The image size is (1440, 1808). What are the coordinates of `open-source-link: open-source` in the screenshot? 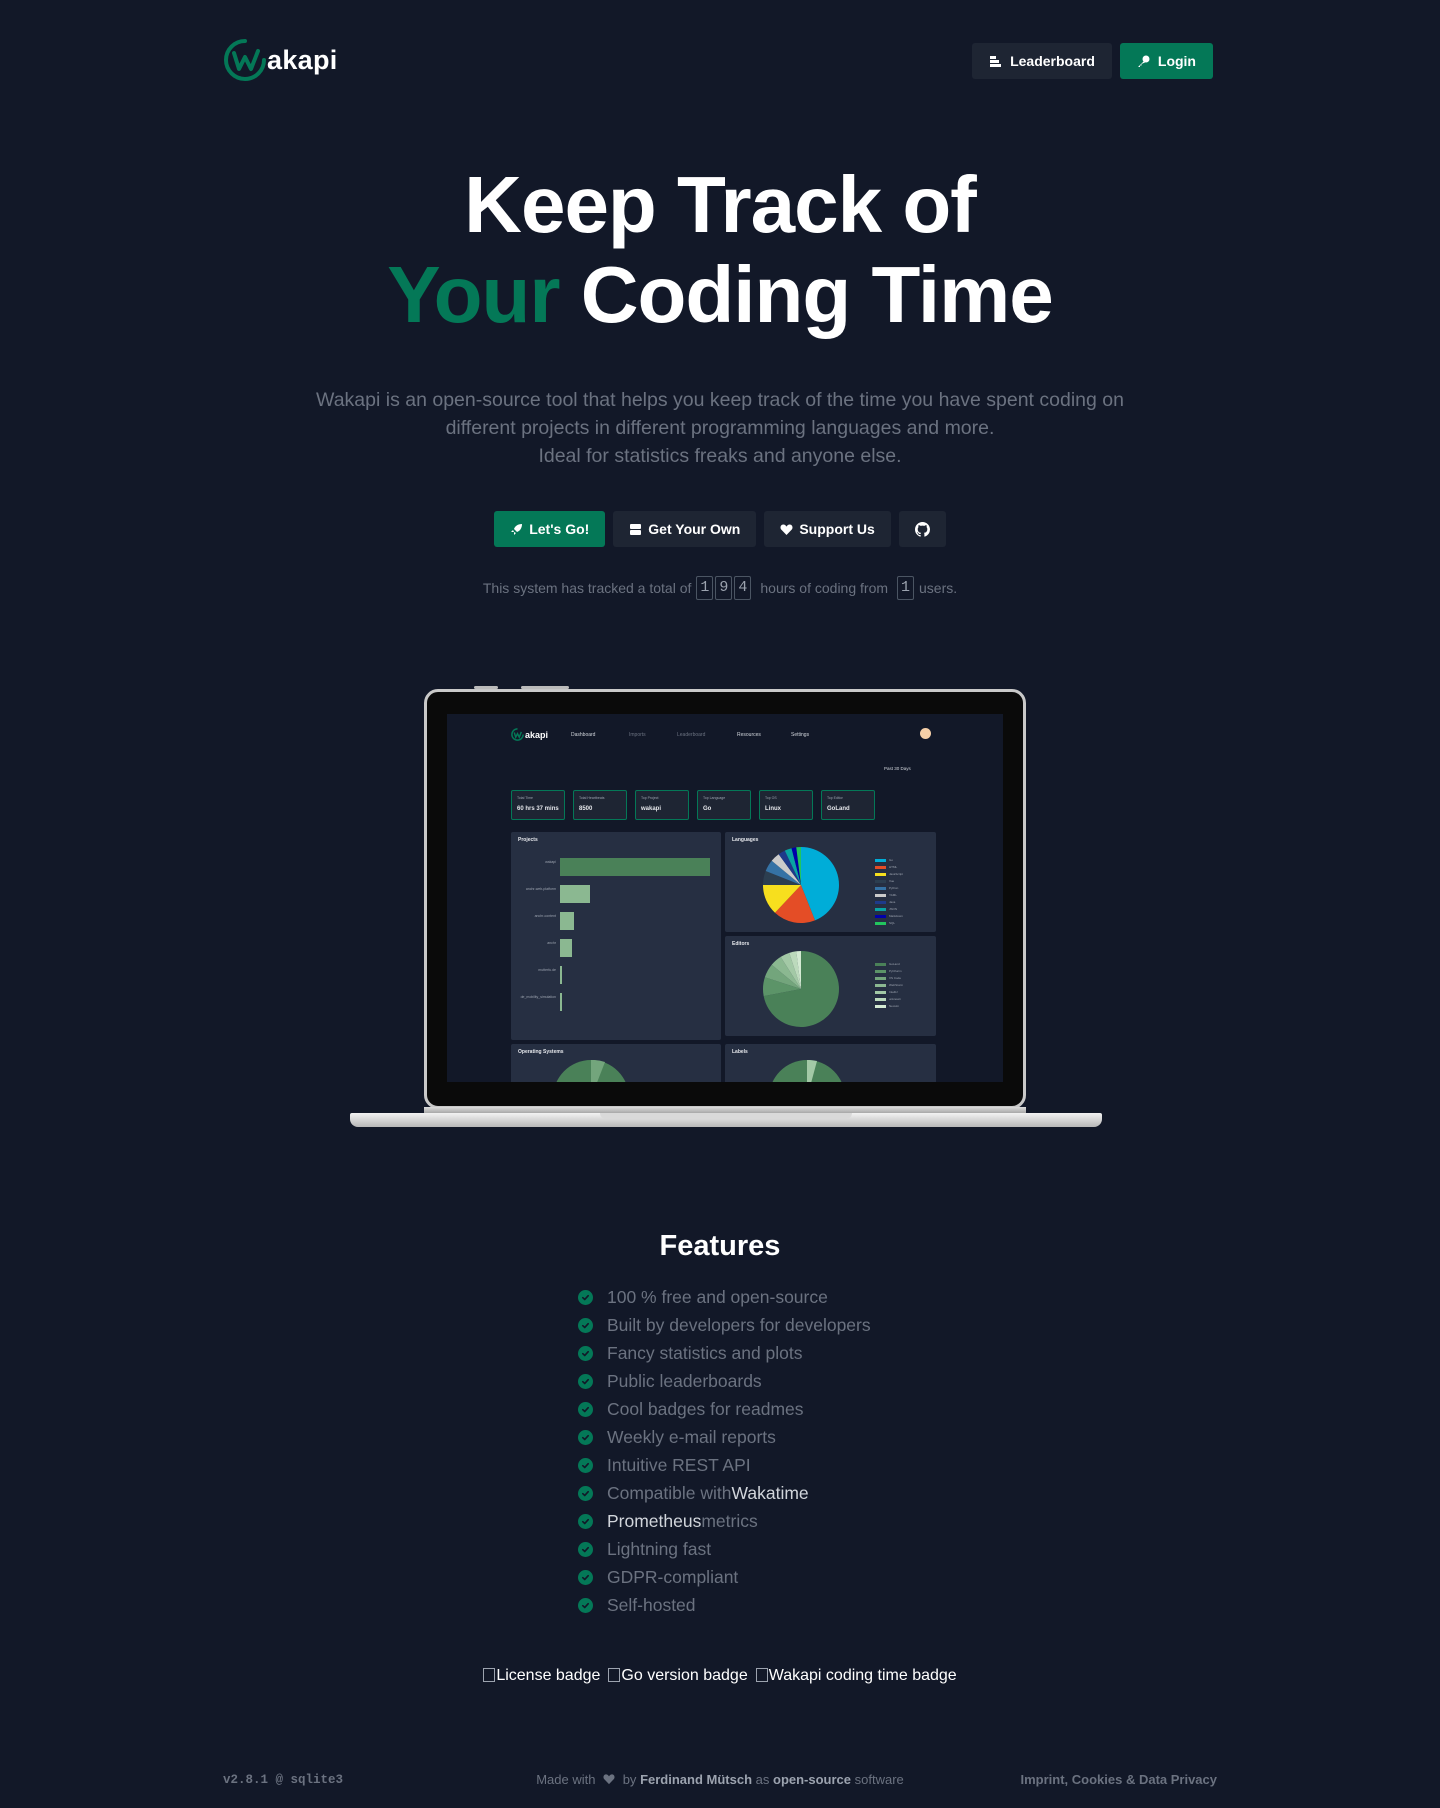 It's located at (812, 1779).